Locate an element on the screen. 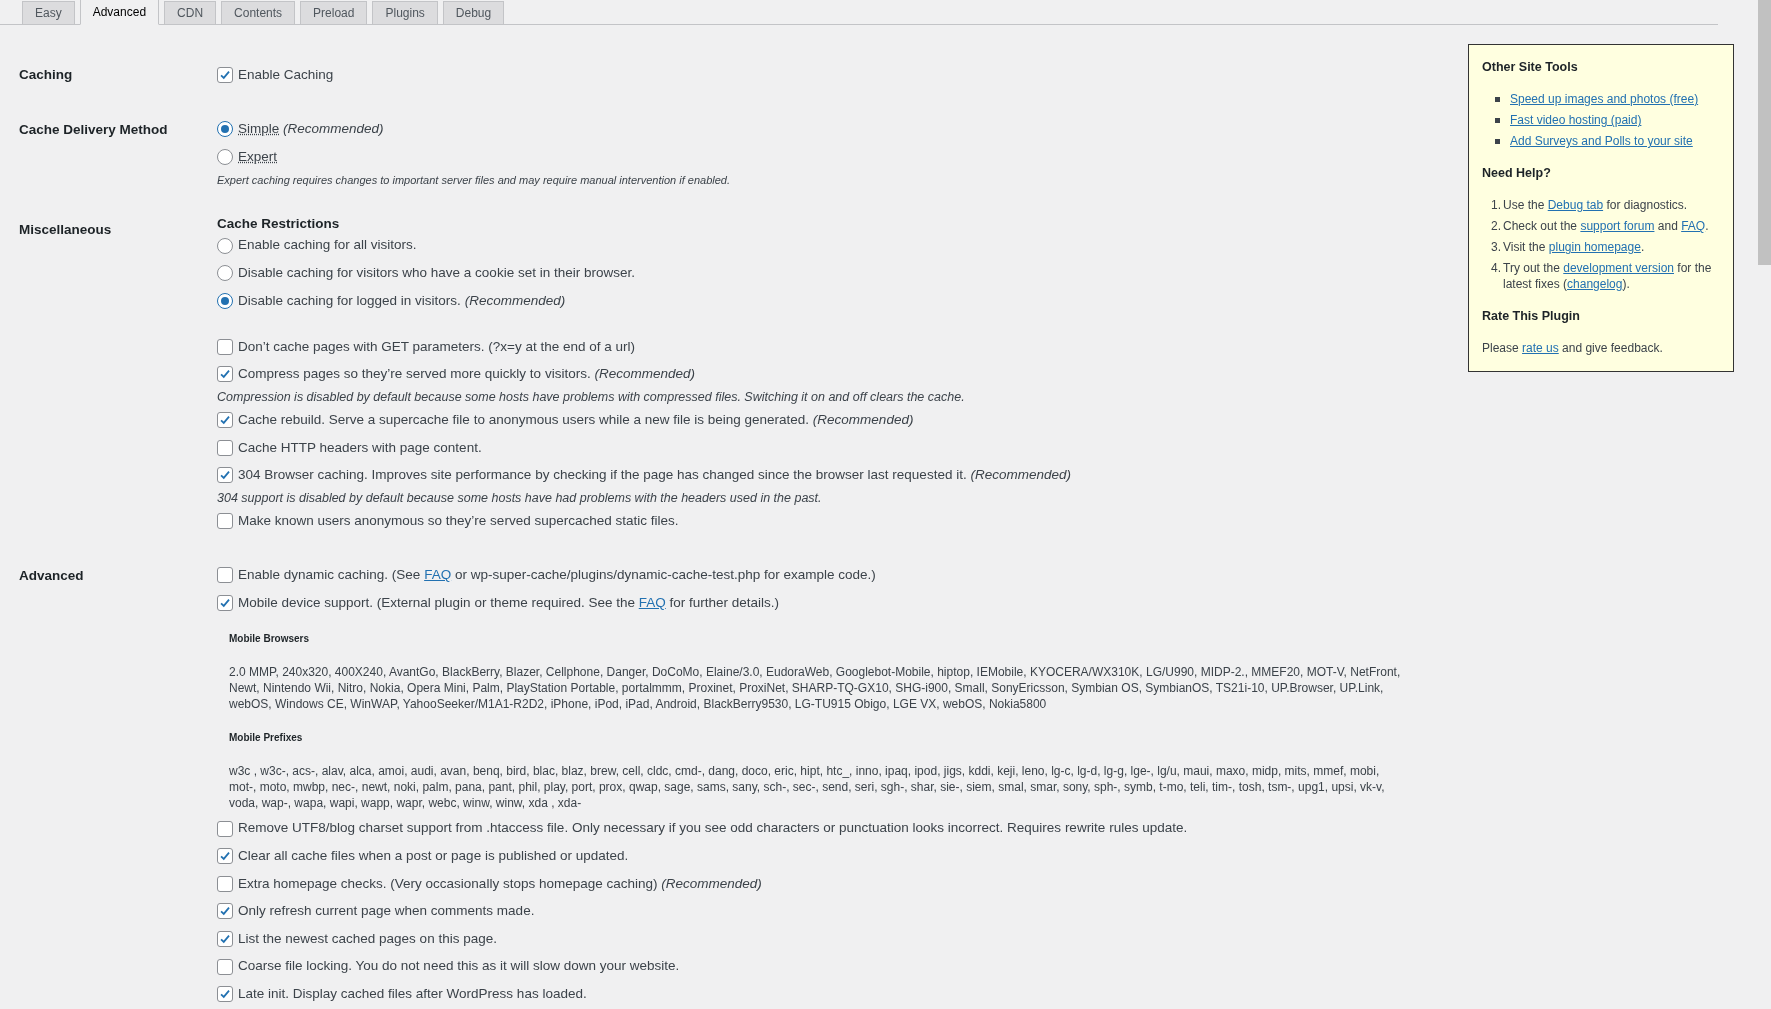 The image size is (1771, 1009). sidebar-text: Visit the plugin homepage. is located at coordinates (1574, 247).